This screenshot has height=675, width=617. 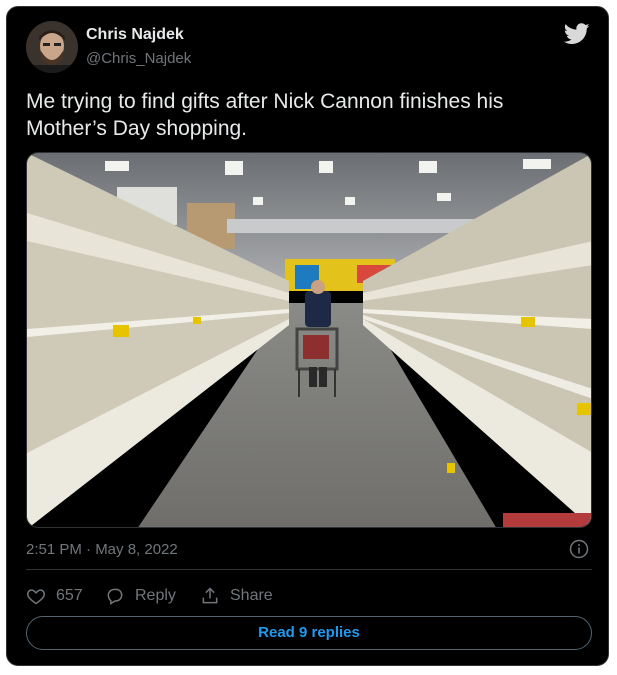 I want to click on user-avatar-image, so click(x=52, y=47).